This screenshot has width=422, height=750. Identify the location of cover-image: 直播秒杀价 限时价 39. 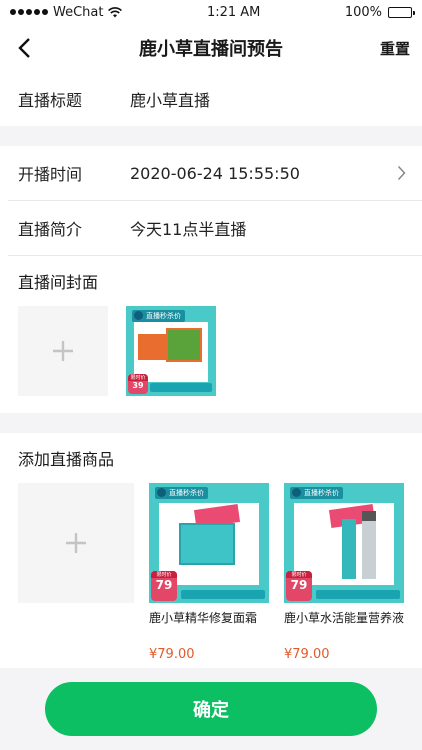
(171, 351).